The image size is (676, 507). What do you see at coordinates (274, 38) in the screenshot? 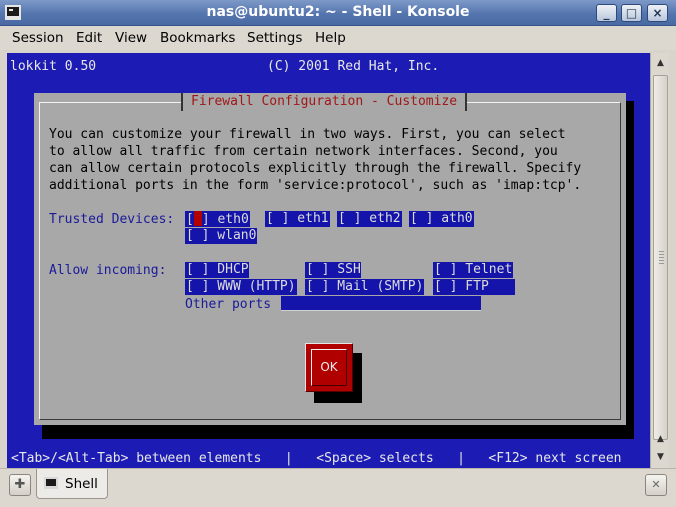
I see `menu-settings: Settings` at bounding box center [274, 38].